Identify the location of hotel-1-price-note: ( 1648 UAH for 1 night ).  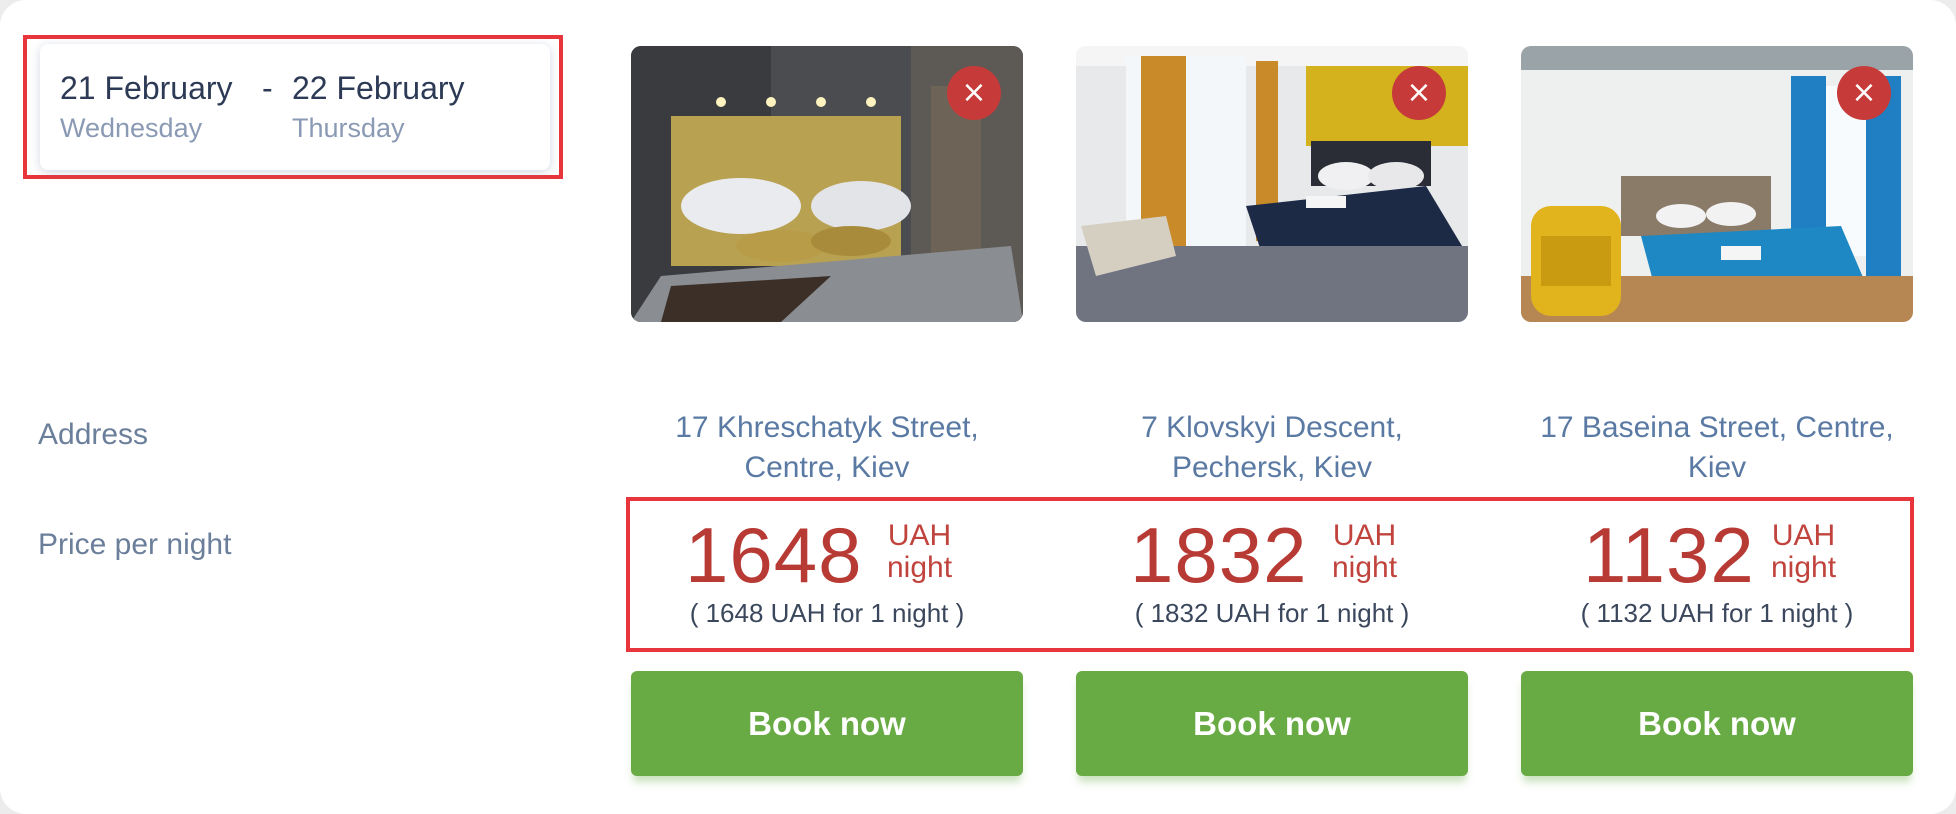
(827, 613).